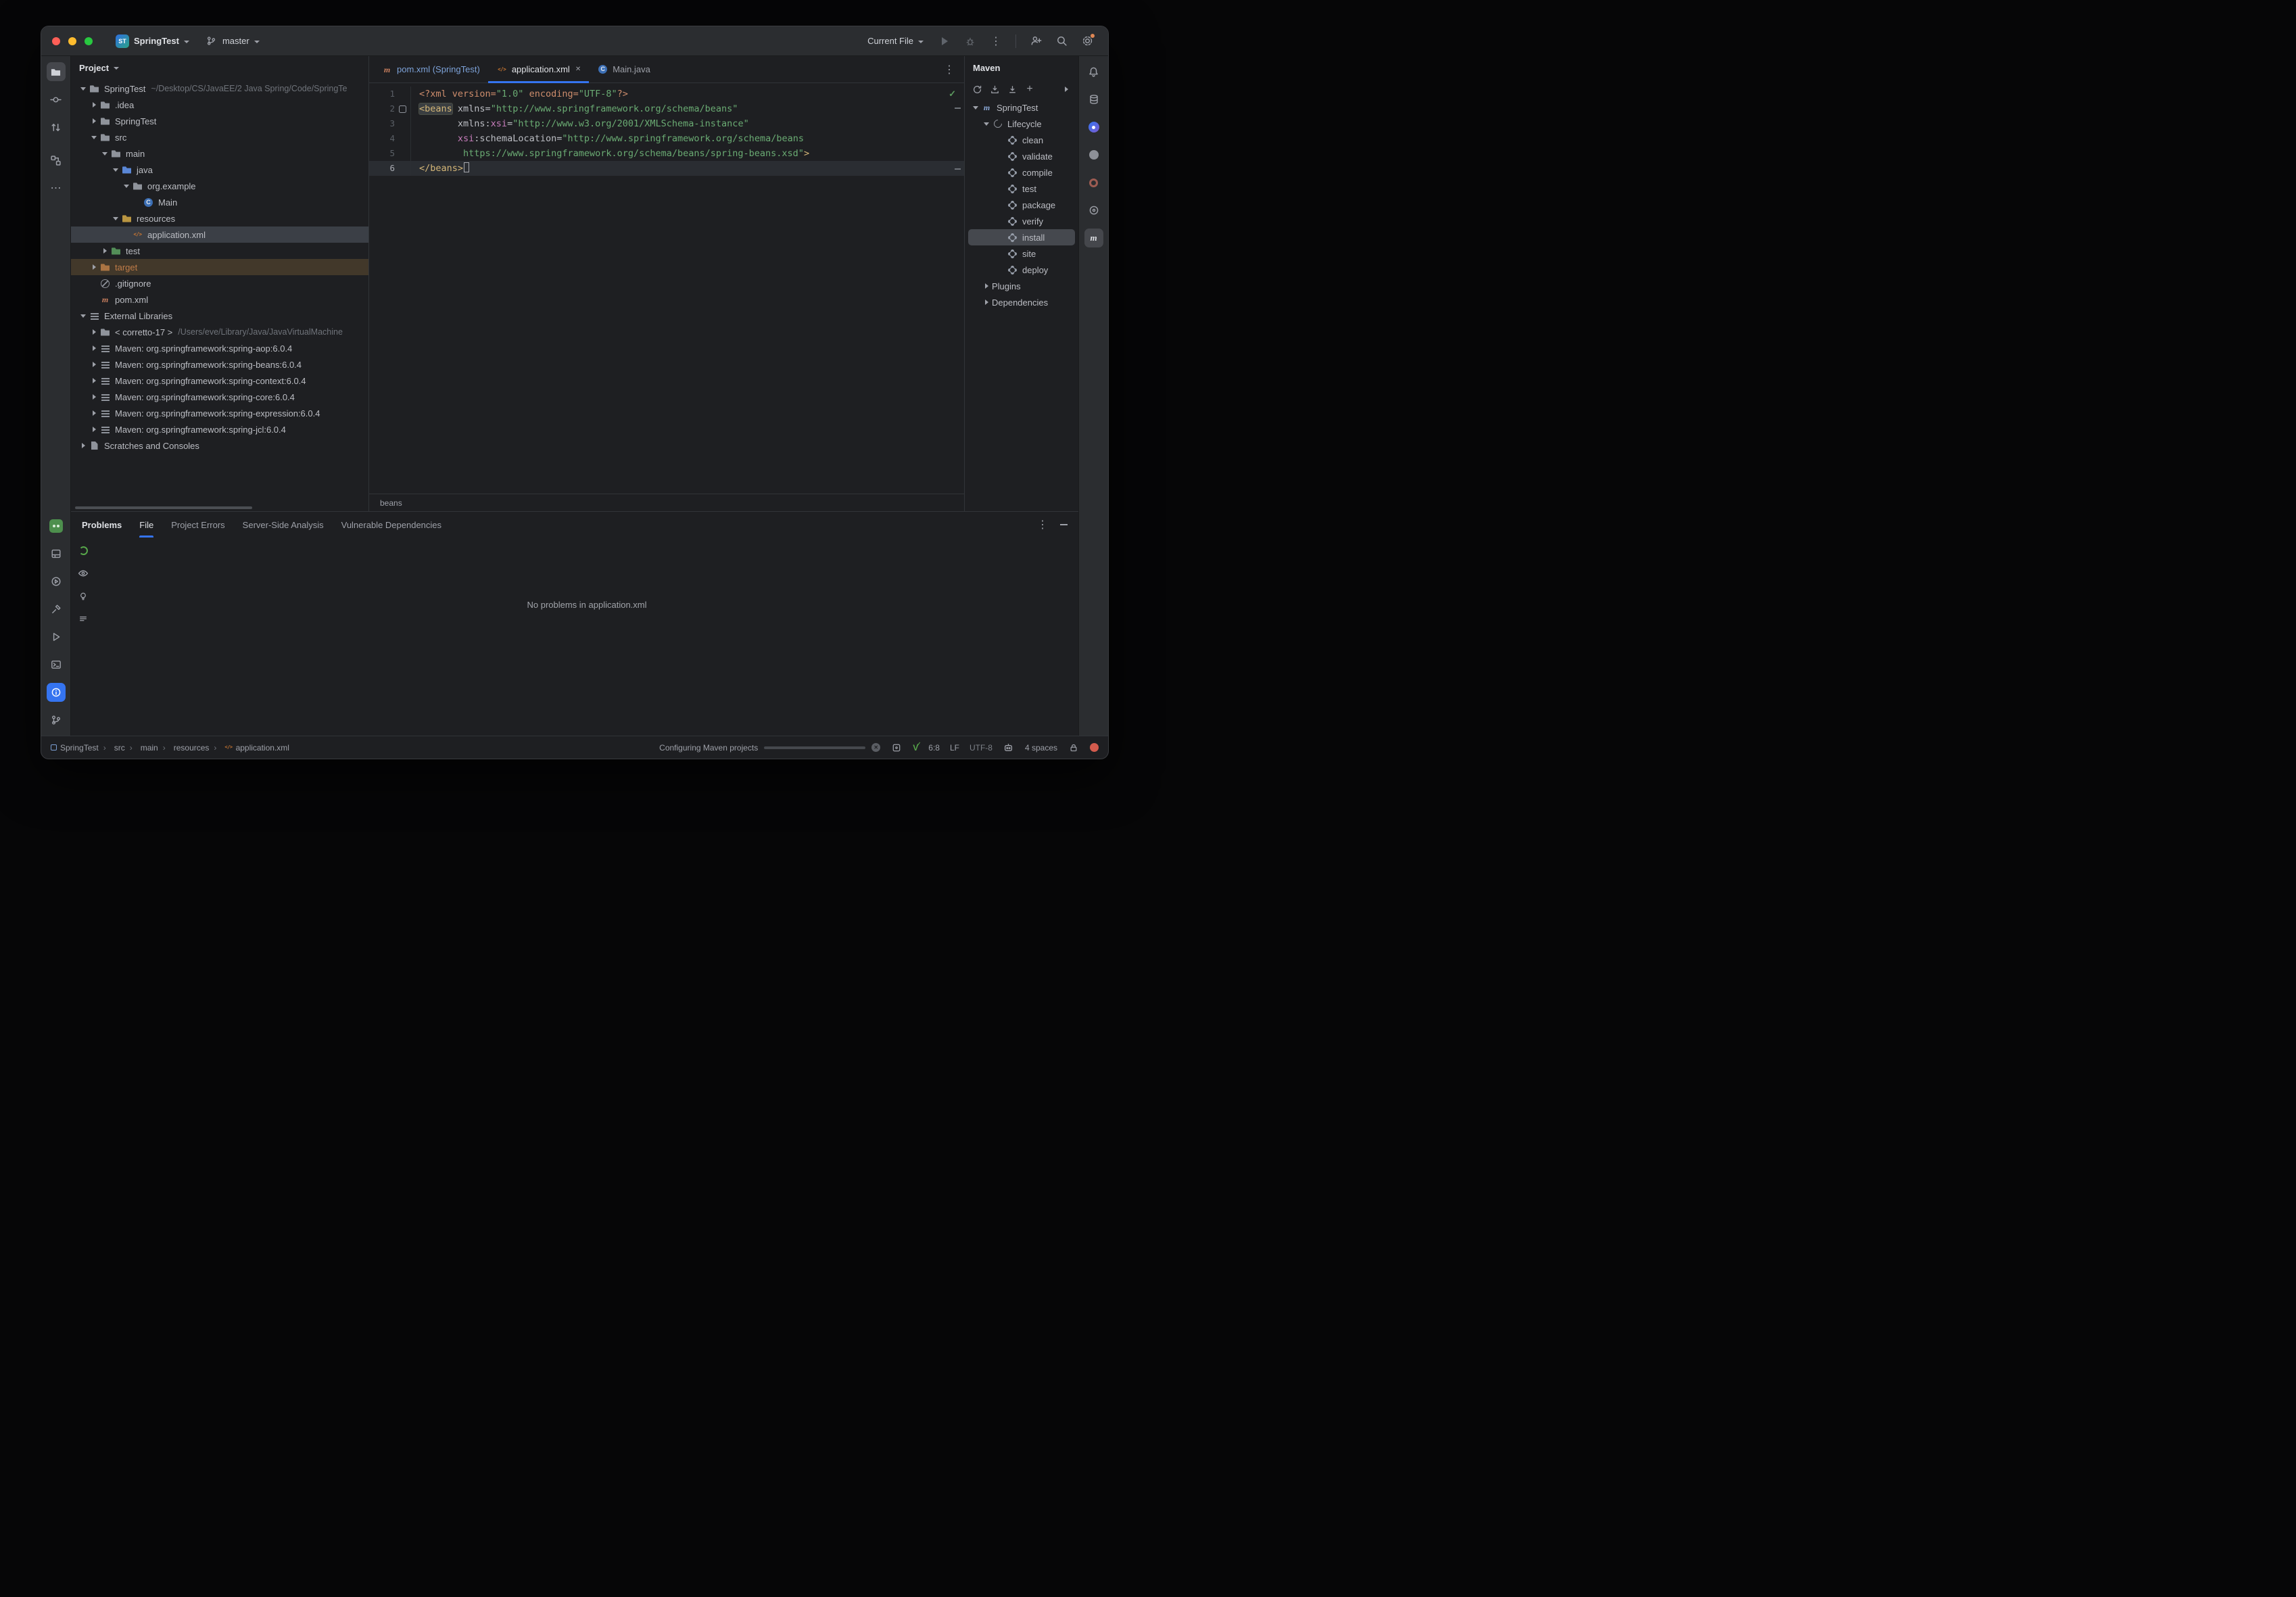 Image resolution: width=2296 pixels, height=1597 pixels. Describe the element at coordinates (1074, 748) in the screenshot. I see `lock-icon` at that location.